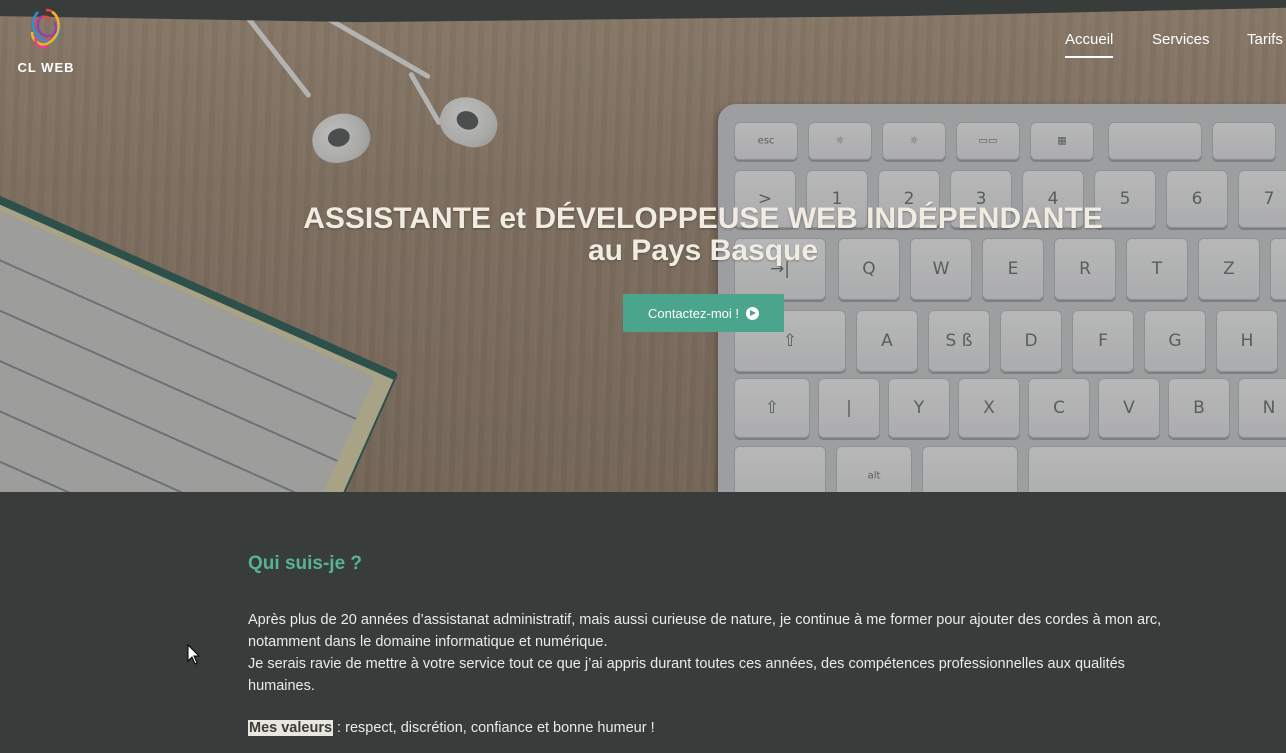  Describe the element at coordinates (1265, 39) in the screenshot. I see `nav-item-tarifs: Tarifs` at that location.